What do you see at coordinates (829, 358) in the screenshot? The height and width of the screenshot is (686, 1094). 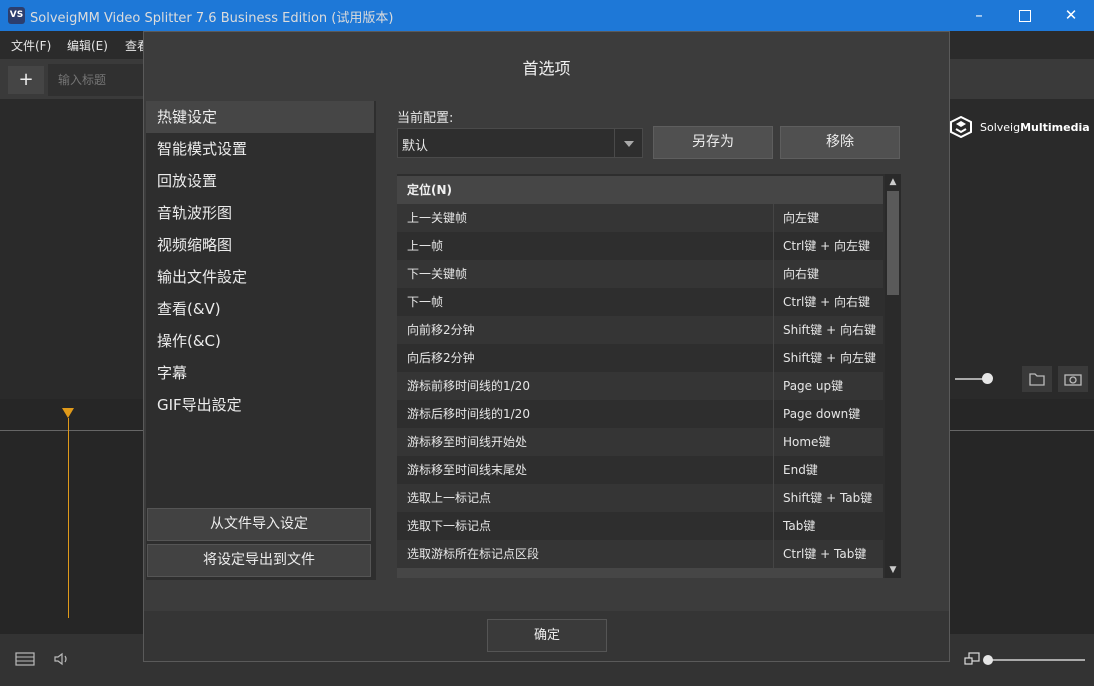 I see `hotkey-key: Shift键 + 向左键` at bounding box center [829, 358].